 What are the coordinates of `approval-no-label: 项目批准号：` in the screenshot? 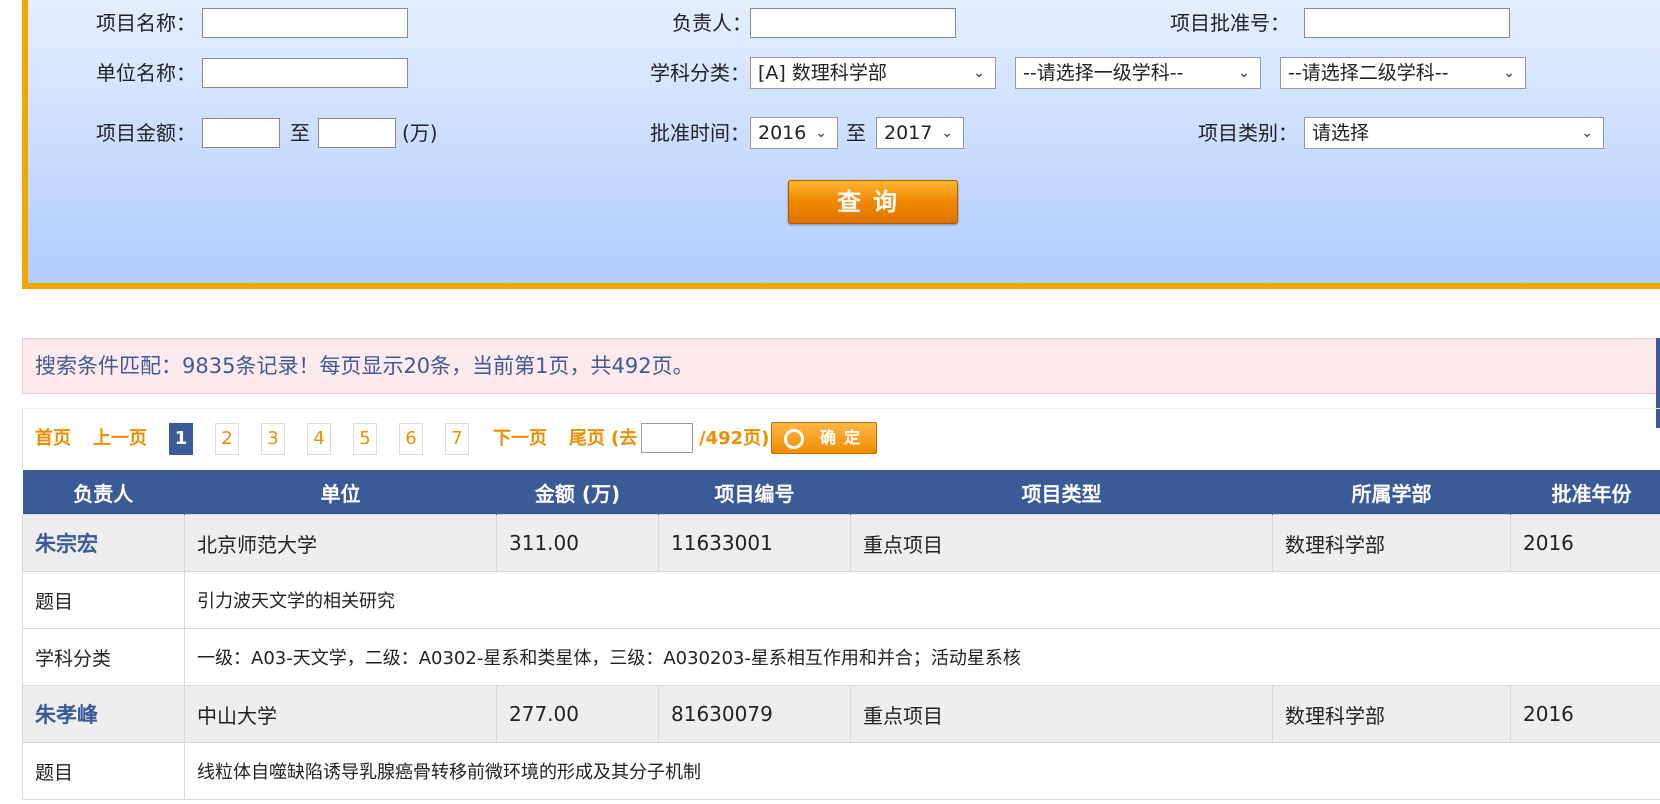 It's located at (1230, 23).